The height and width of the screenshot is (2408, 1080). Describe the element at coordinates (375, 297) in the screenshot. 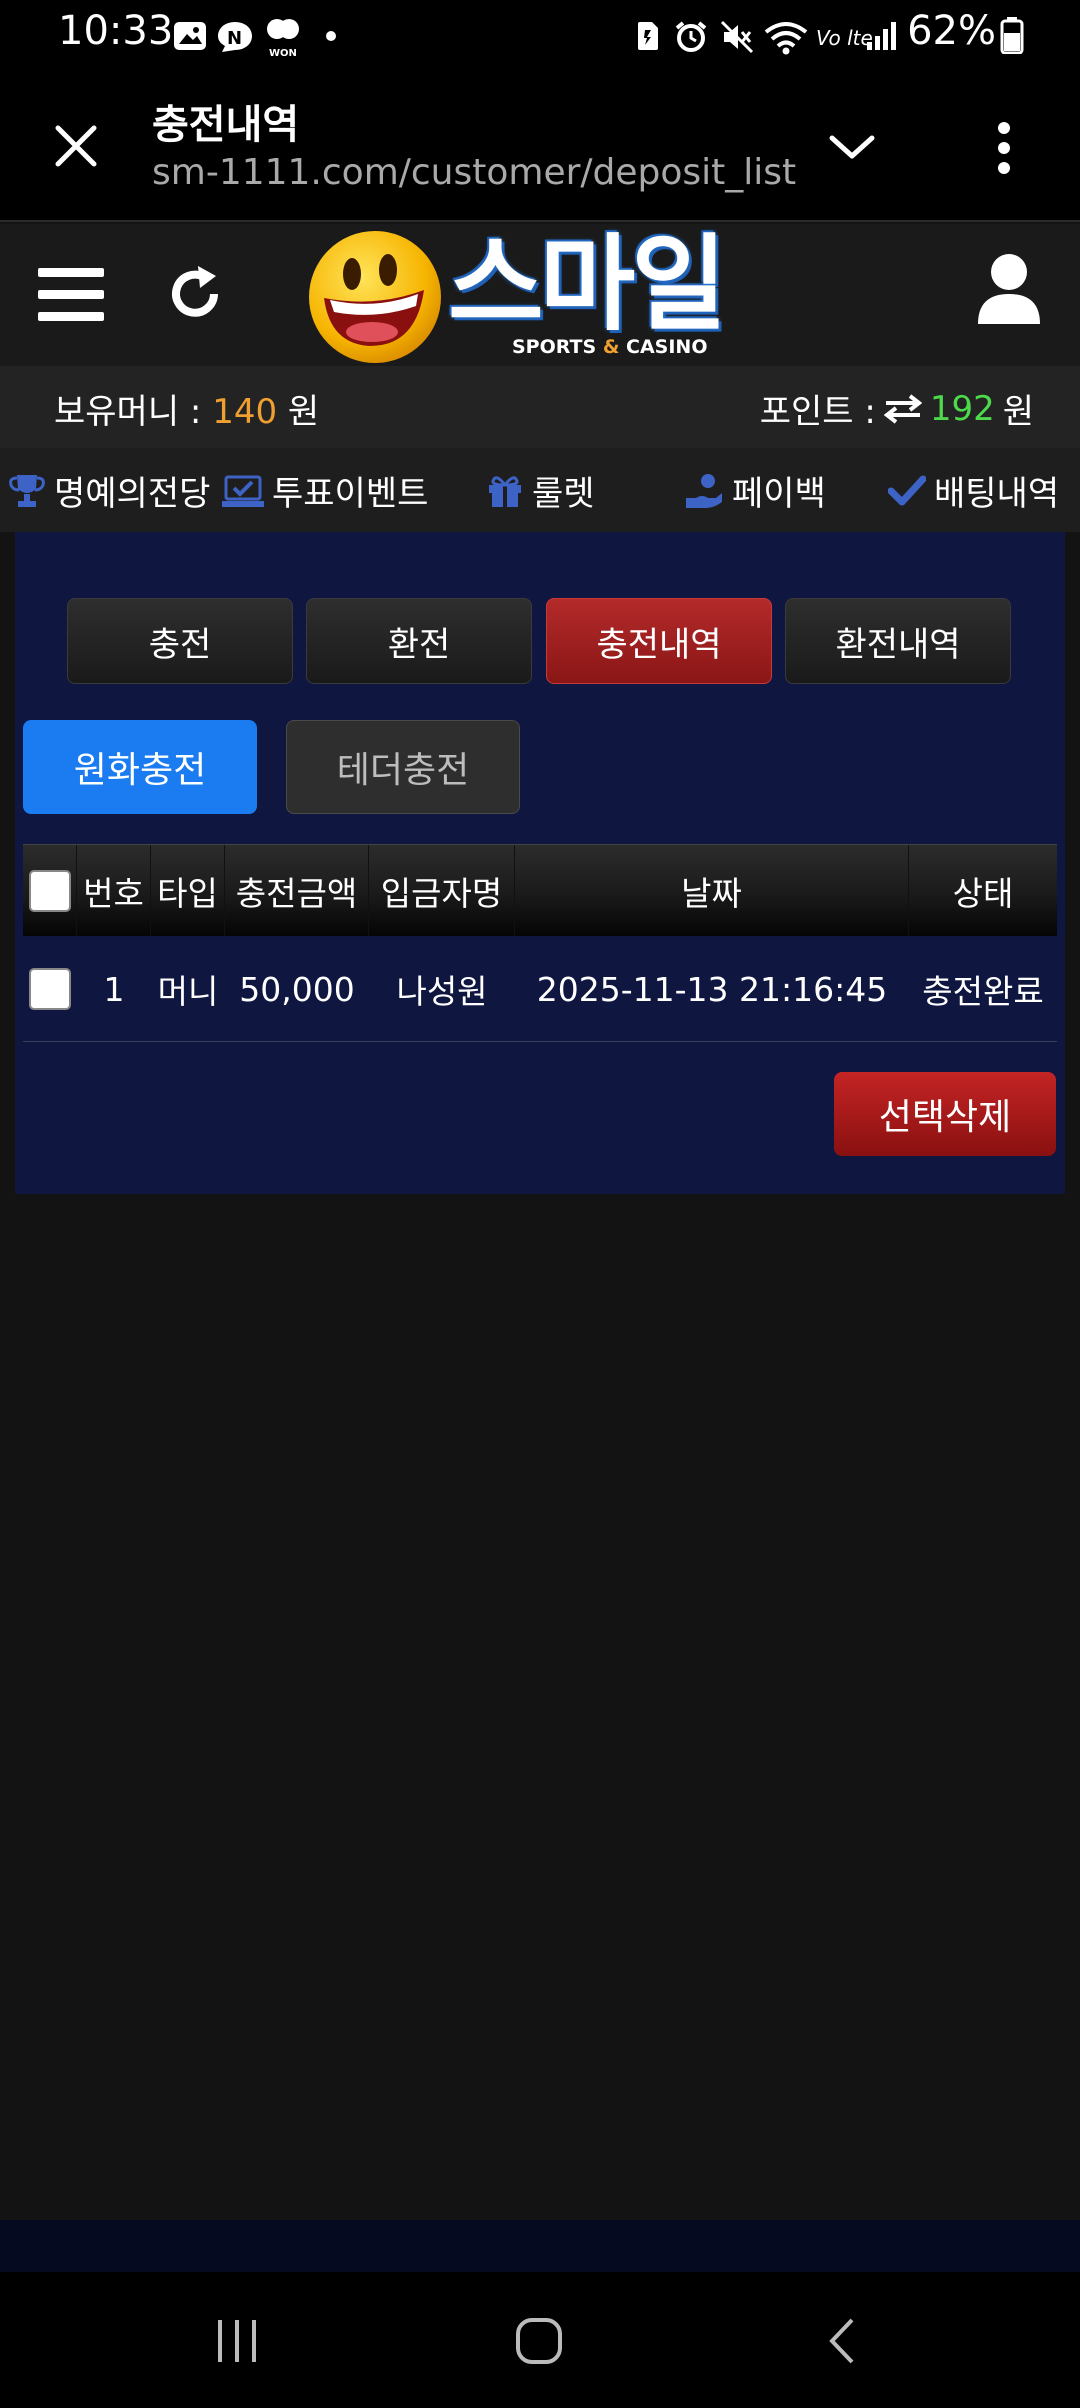

I see `smiley-logo-icon` at that location.